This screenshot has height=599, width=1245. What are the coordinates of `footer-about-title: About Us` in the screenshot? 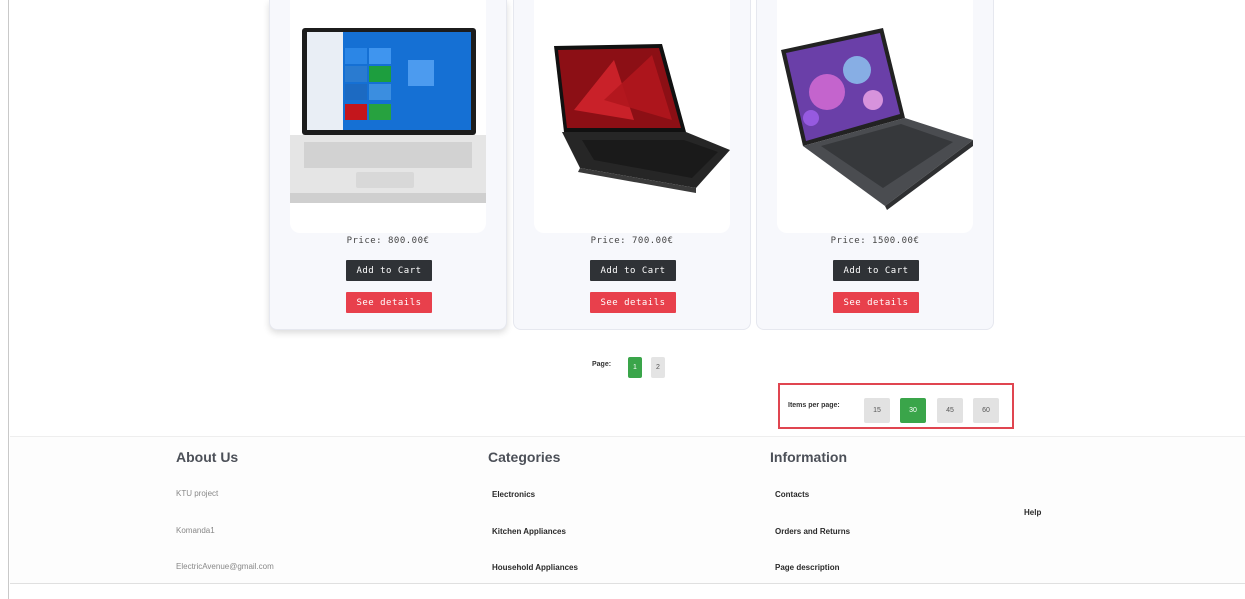 It's located at (207, 457).